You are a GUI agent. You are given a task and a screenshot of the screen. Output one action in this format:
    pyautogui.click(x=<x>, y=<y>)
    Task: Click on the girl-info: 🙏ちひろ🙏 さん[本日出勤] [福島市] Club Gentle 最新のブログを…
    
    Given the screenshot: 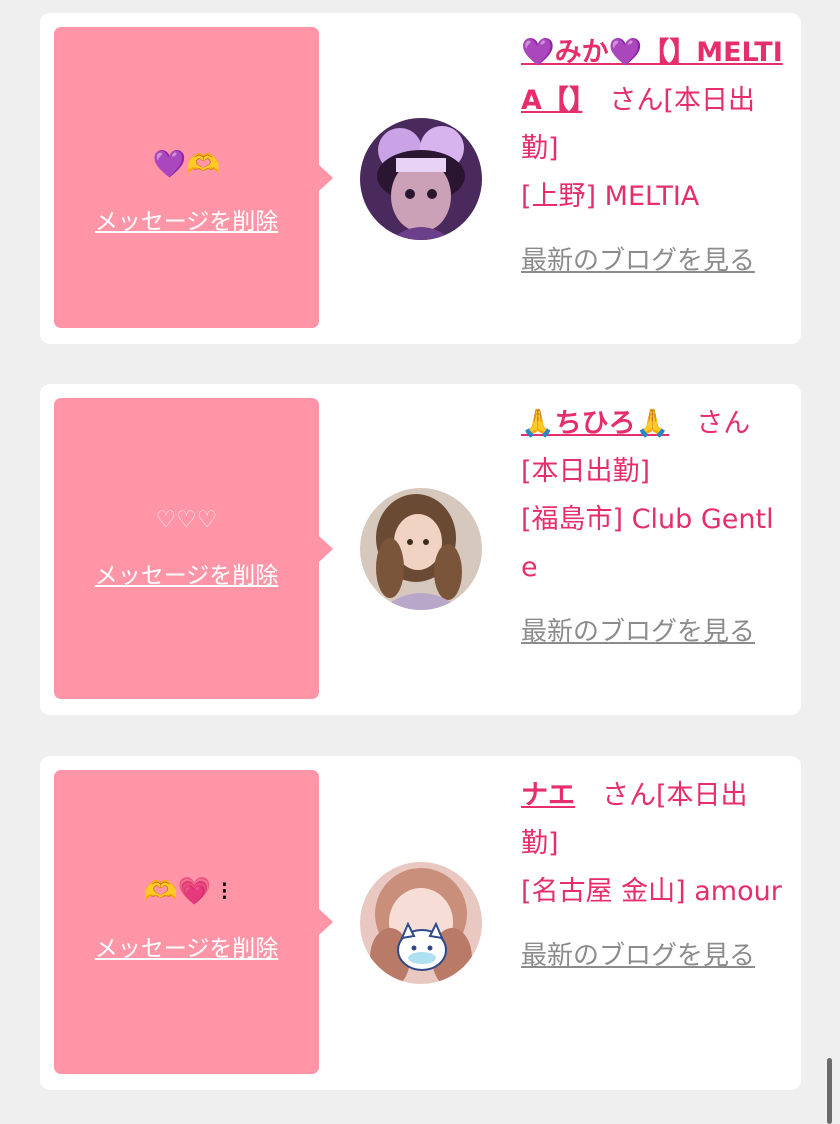 What is the action you would take?
    pyautogui.click(x=652, y=527)
    